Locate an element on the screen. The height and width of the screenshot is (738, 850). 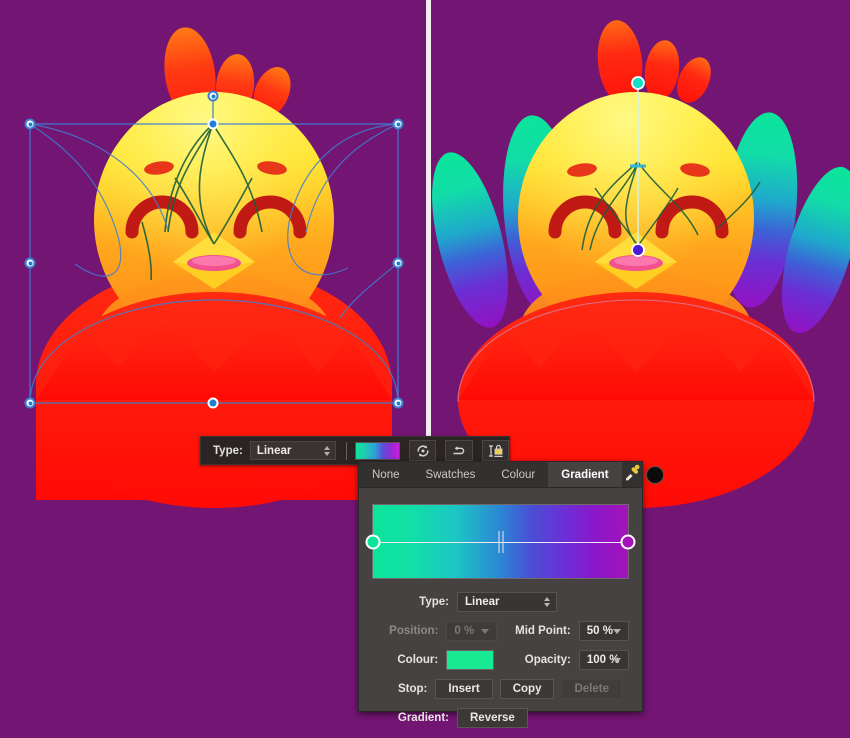
gradient-preview-wrap is located at coordinates (500, 533).